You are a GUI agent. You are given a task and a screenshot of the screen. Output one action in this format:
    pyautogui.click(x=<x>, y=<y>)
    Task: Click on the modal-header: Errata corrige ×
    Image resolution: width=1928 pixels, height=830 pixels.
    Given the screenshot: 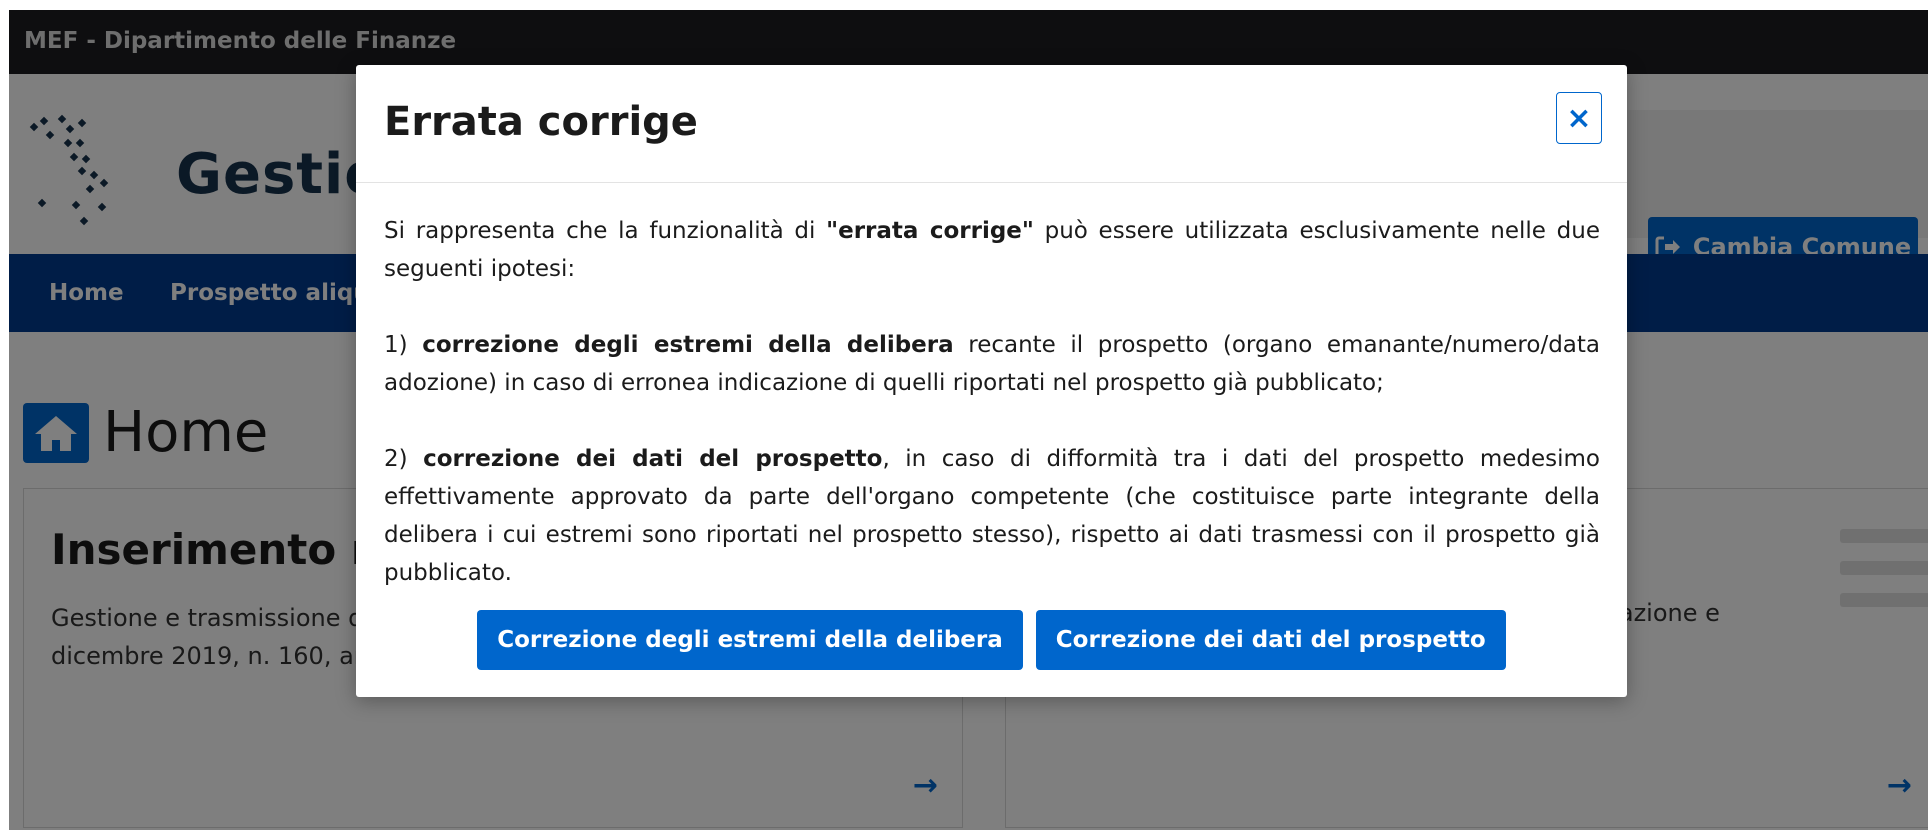 What is the action you would take?
    pyautogui.click(x=991, y=124)
    